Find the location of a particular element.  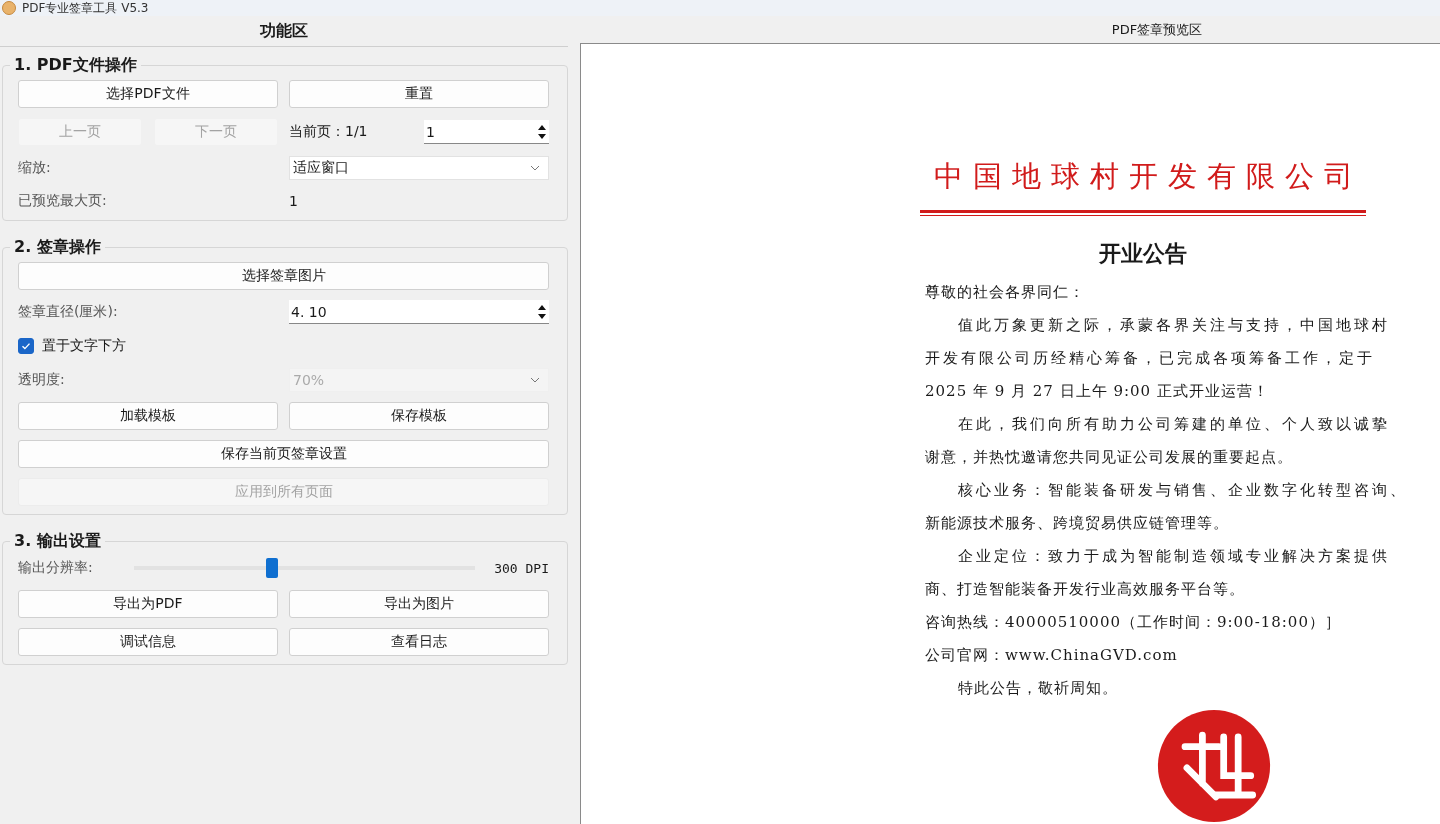

text-line: 咨询热线：40000510000（工作时间：9:00-18:00）］ is located at coordinates (1133, 622).